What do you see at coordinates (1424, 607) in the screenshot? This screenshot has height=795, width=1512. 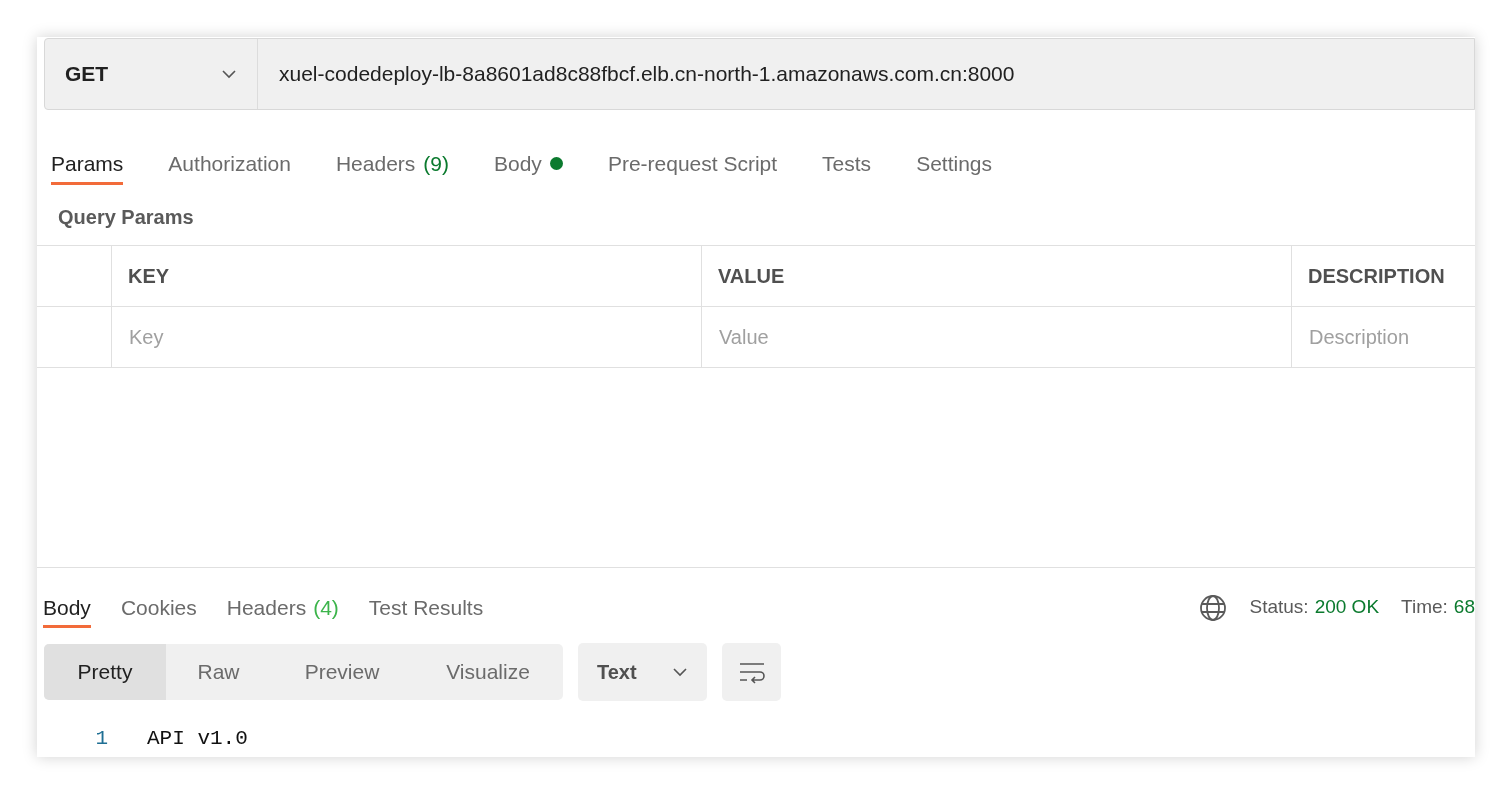 I see `time-label: Time:` at bounding box center [1424, 607].